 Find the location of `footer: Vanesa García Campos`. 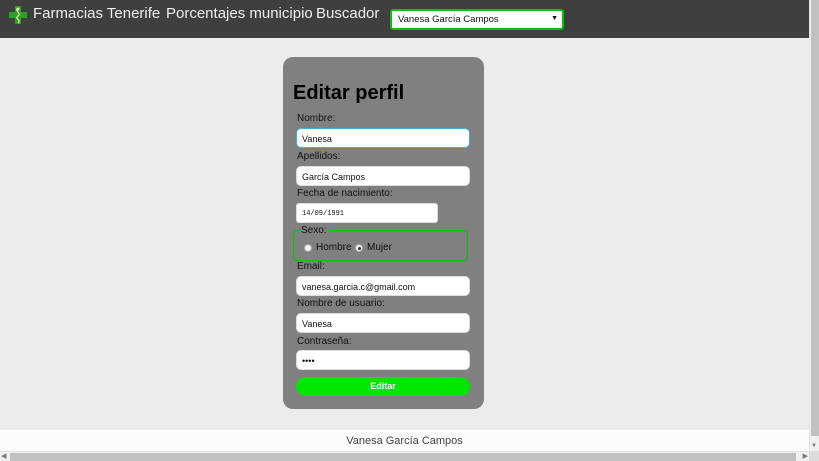

footer: Vanesa García Campos is located at coordinates (404, 440).